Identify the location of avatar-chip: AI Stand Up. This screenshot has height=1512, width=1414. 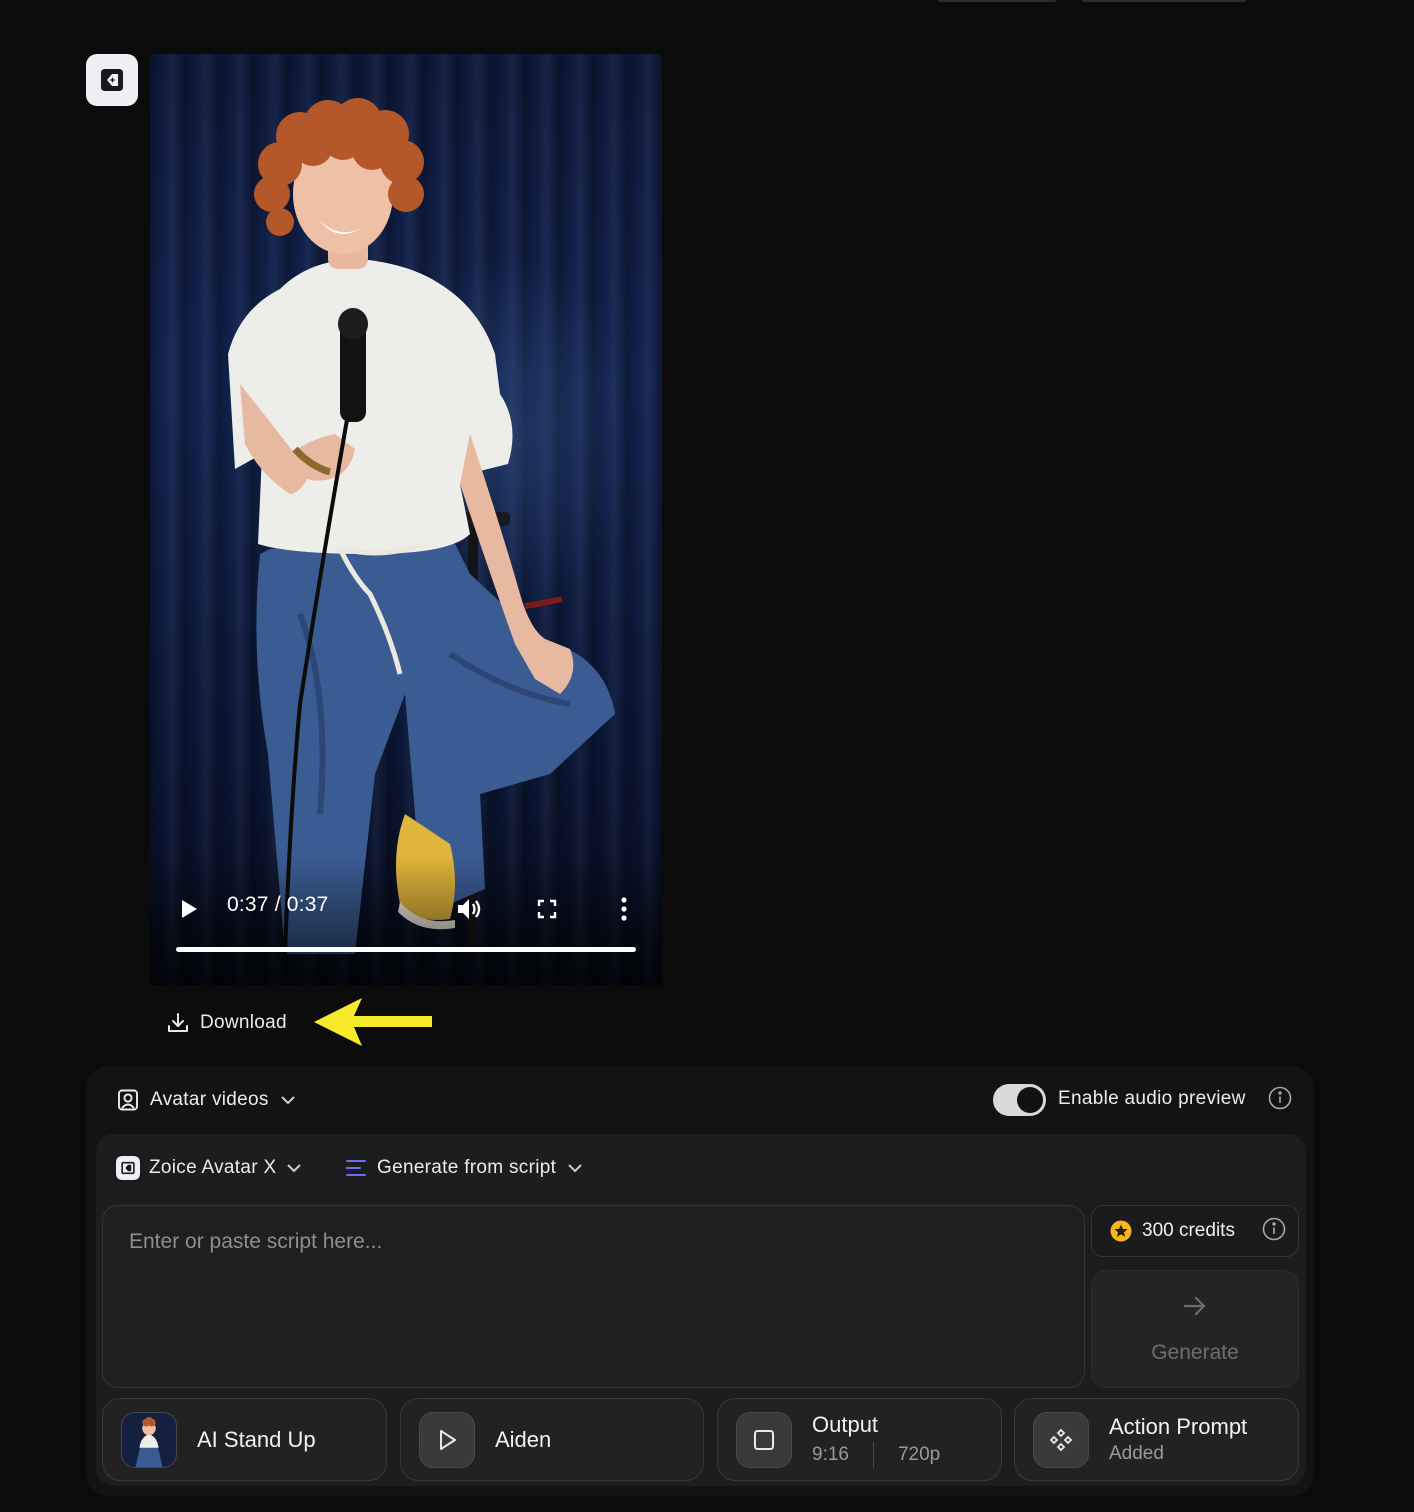
(244, 1439).